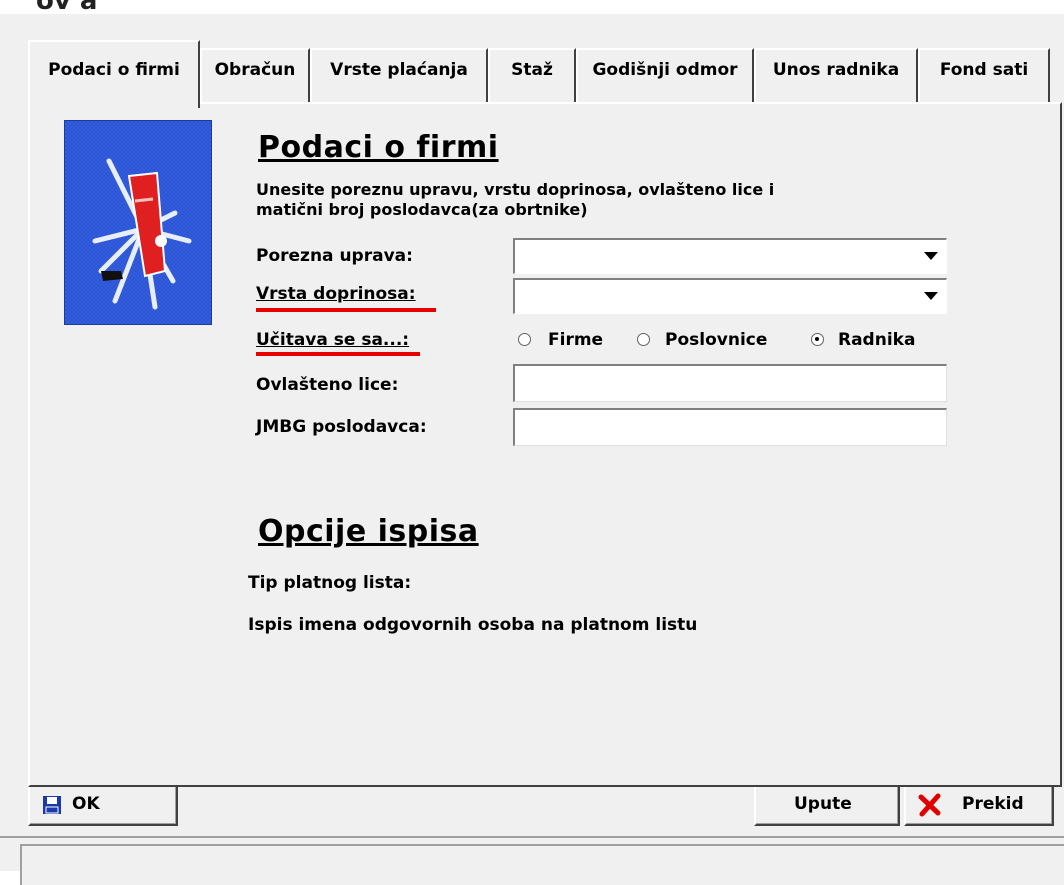 Image resolution: width=1064 pixels, height=885 pixels. What do you see at coordinates (823, 804) in the screenshot?
I see `help-button-label: Upute` at bounding box center [823, 804].